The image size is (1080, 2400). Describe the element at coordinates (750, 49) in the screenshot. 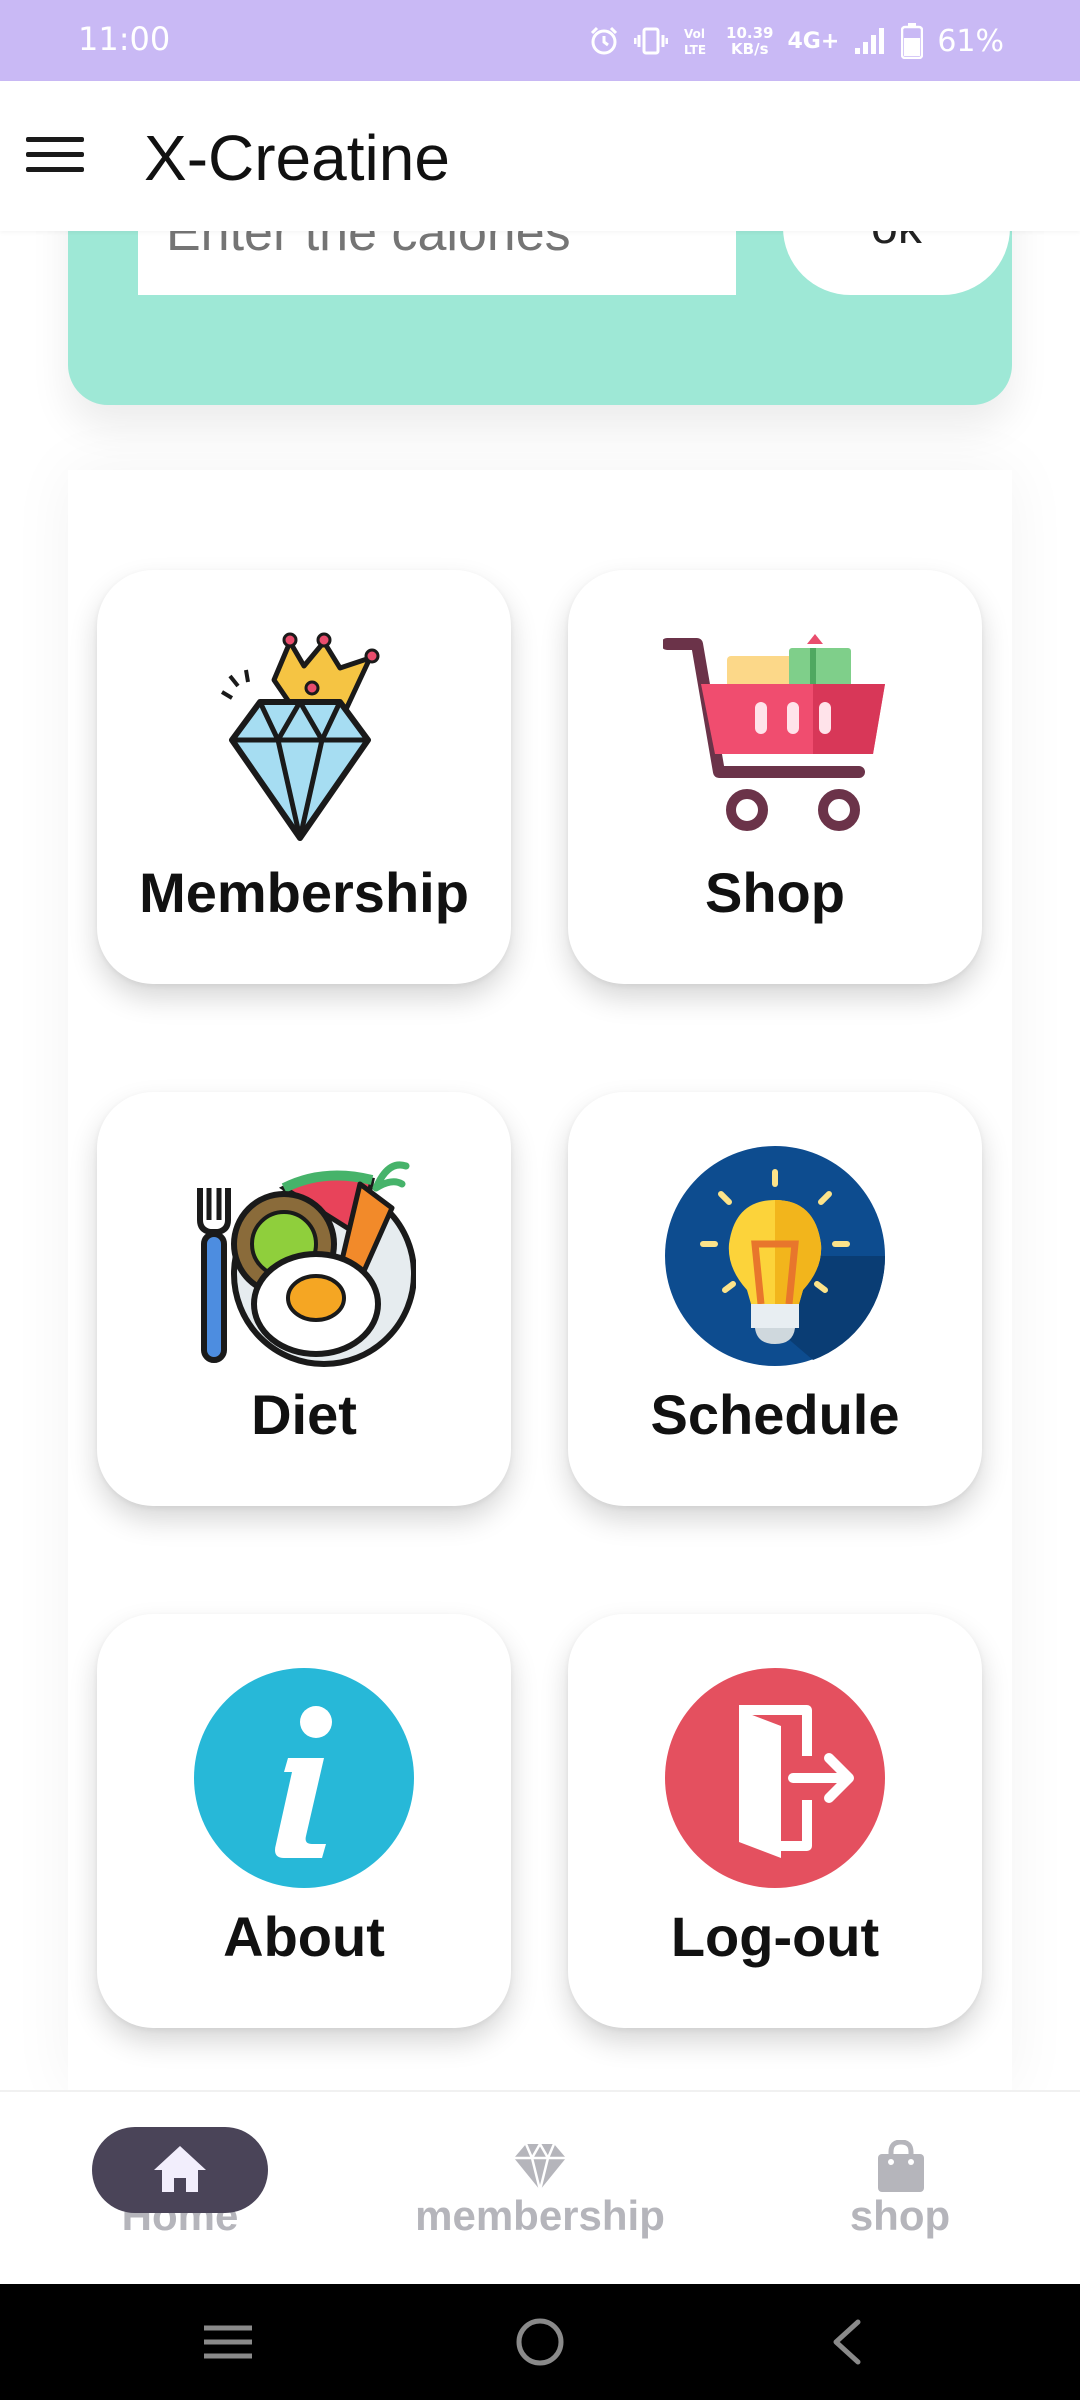

I see `speed-unit: KB/s` at that location.